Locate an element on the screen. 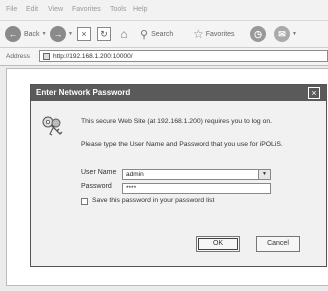  save-password-checkbox is located at coordinates (84, 201).